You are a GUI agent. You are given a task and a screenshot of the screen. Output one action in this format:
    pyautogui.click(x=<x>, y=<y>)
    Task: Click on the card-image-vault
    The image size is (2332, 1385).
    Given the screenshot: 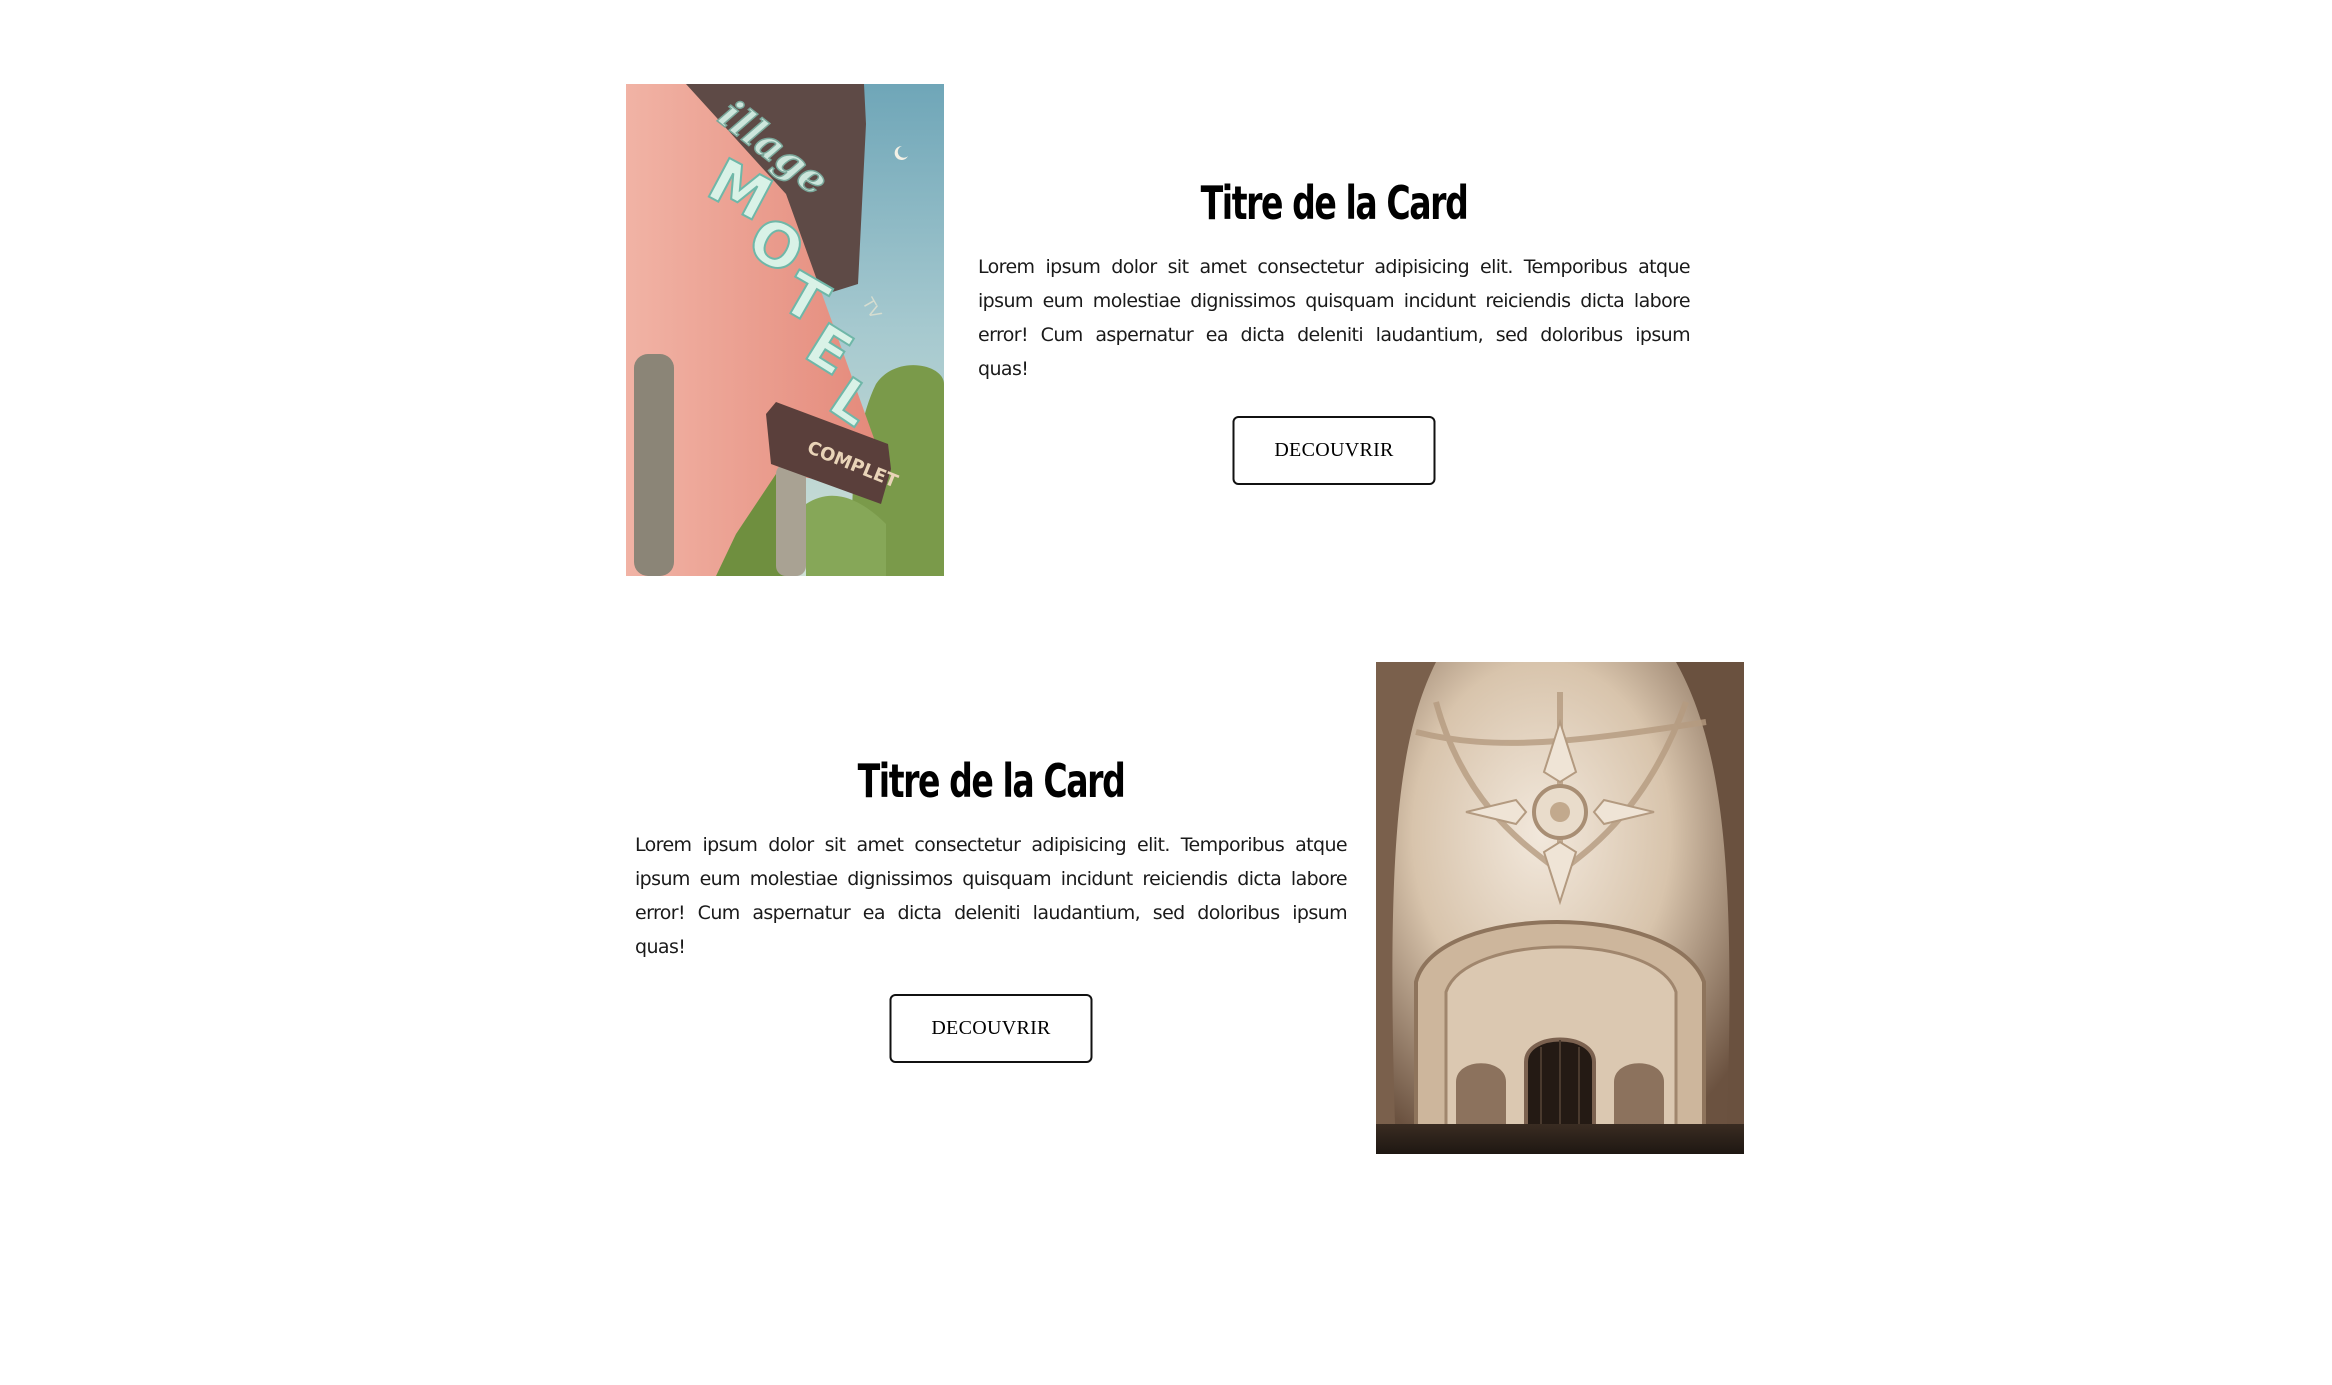 What is the action you would take?
    pyautogui.click(x=1560, y=908)
    